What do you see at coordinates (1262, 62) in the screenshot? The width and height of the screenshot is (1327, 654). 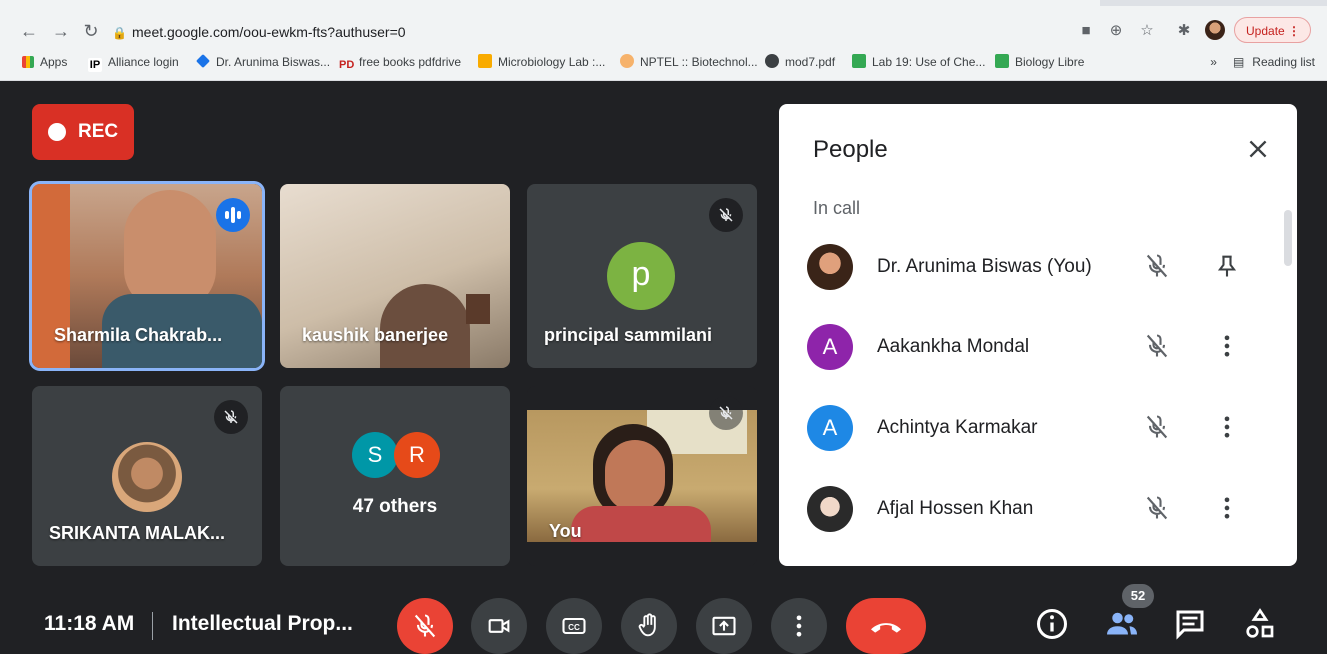 I see `reading-list-button: » ▤ Reading list` at bounding box center [1262, 62].